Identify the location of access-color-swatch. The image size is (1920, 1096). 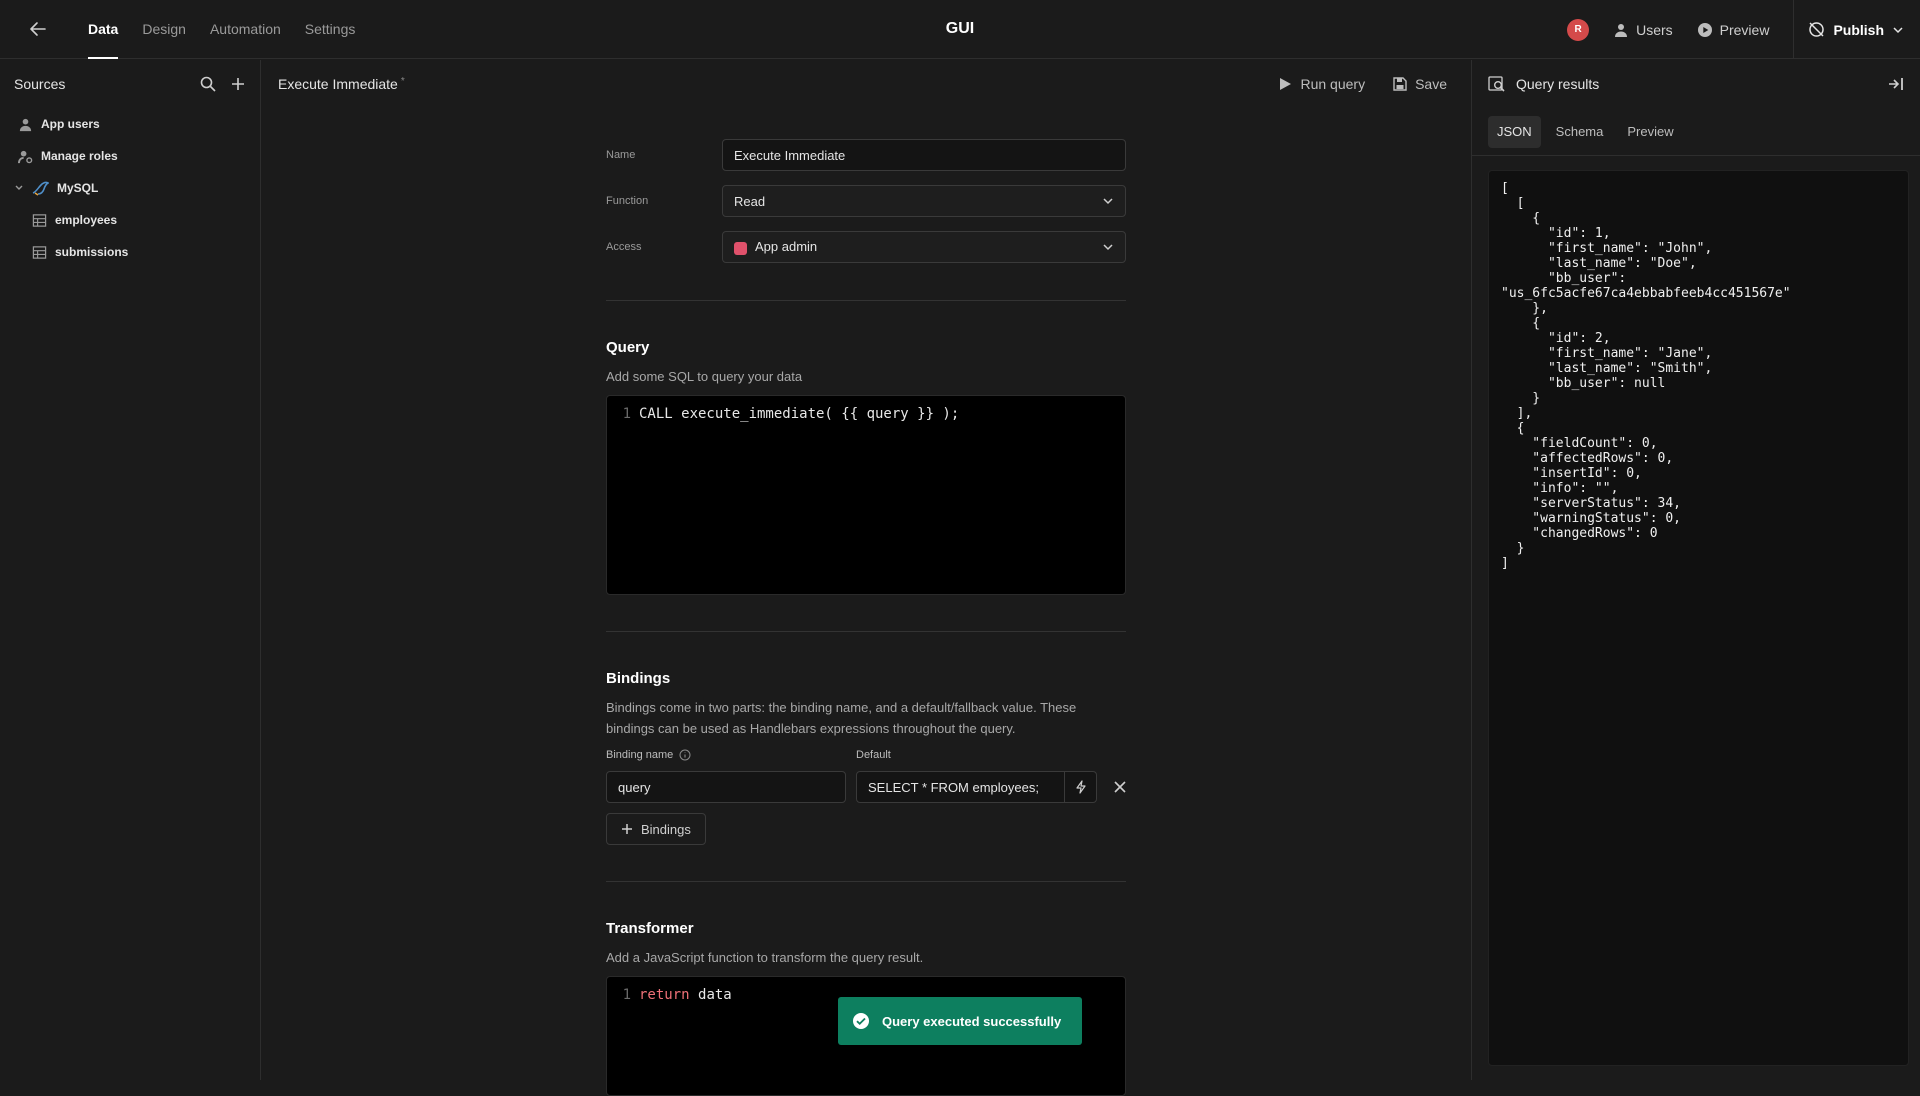
(740, 248).